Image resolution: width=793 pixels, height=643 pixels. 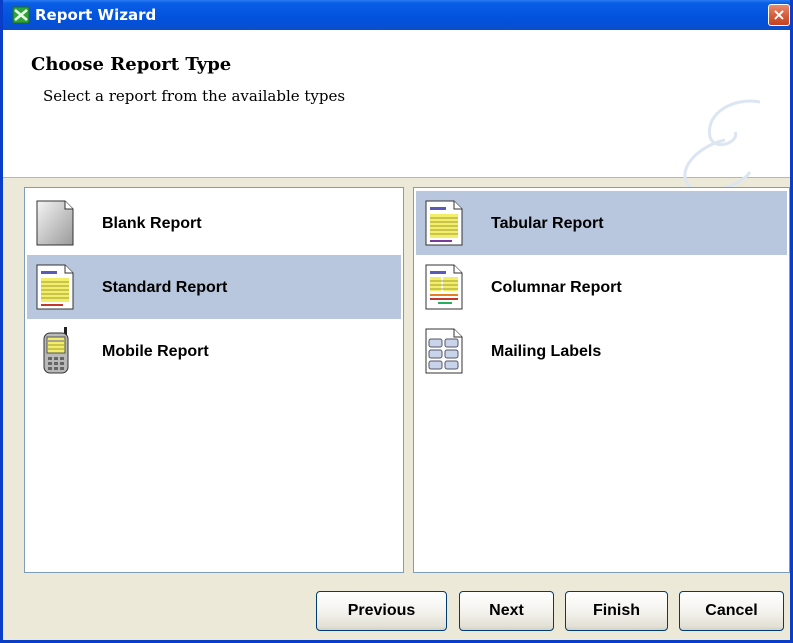 What do you see at coordinates (779, 15) in the screenshot?
I see `close-button: ×` at bounding box center [779, 15].